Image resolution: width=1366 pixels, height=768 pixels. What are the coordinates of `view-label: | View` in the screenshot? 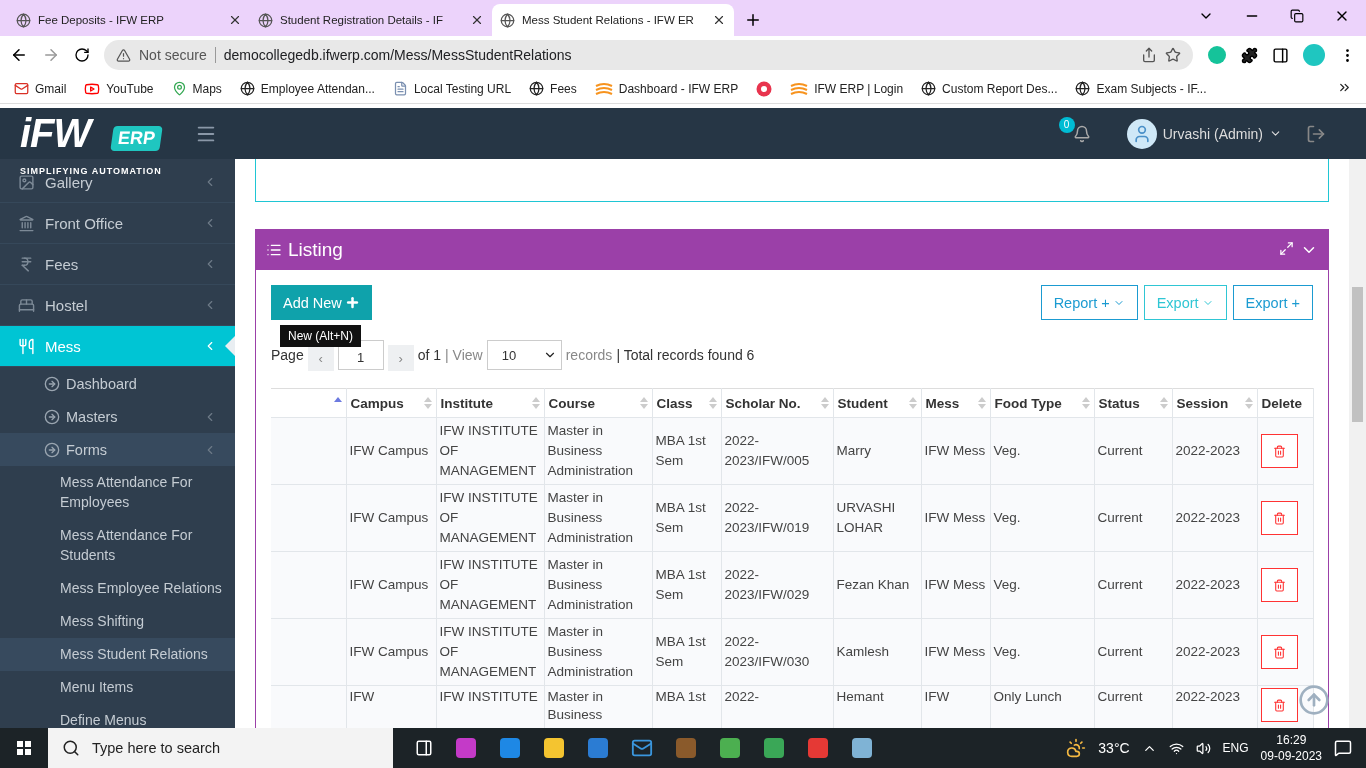 It's located at (464, 355).